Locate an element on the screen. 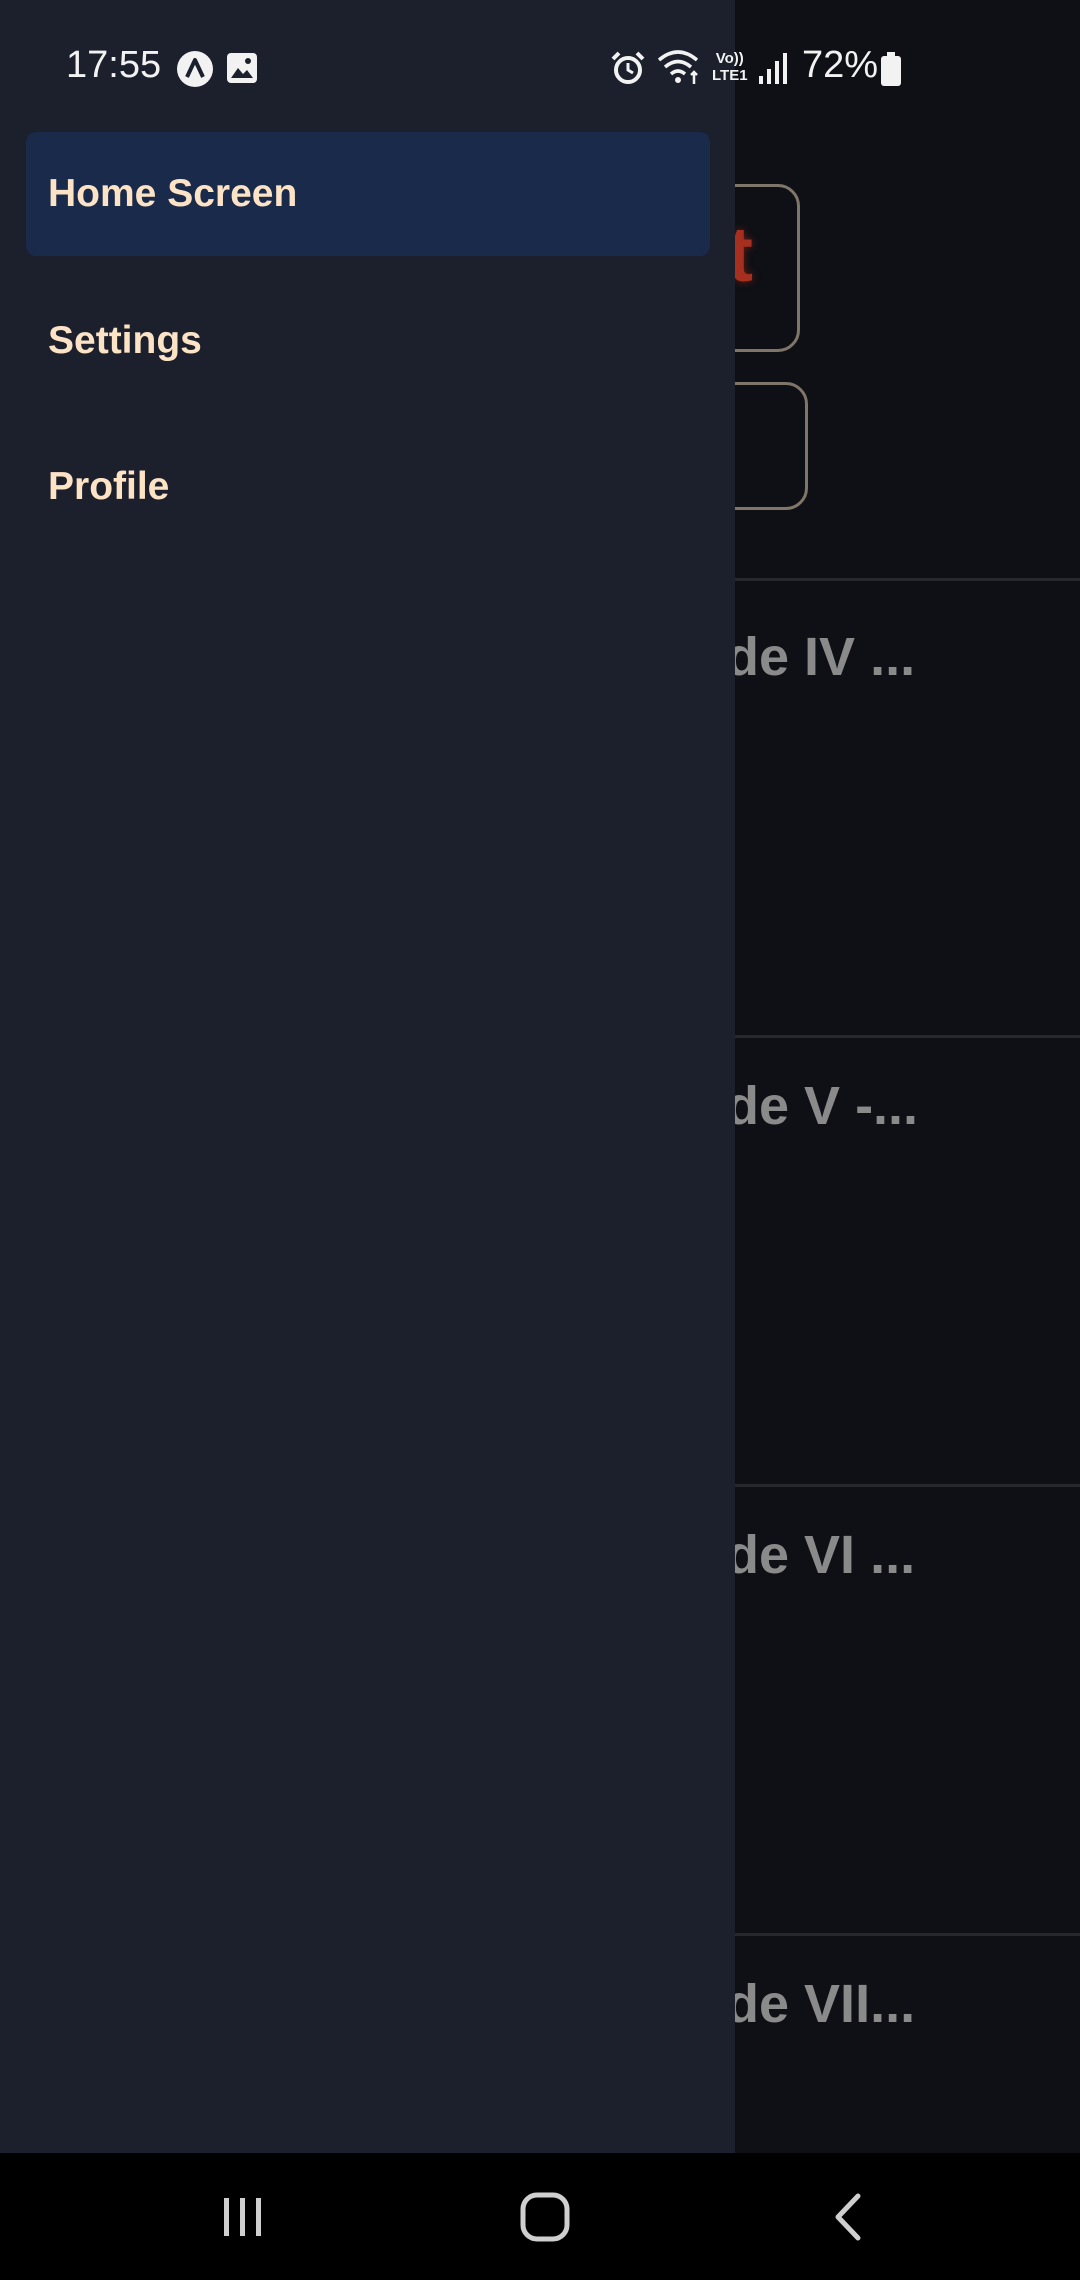 The image size is (1080, 2280). volte-label: Vo)) LTE1 is located at coordinates (730, 67).